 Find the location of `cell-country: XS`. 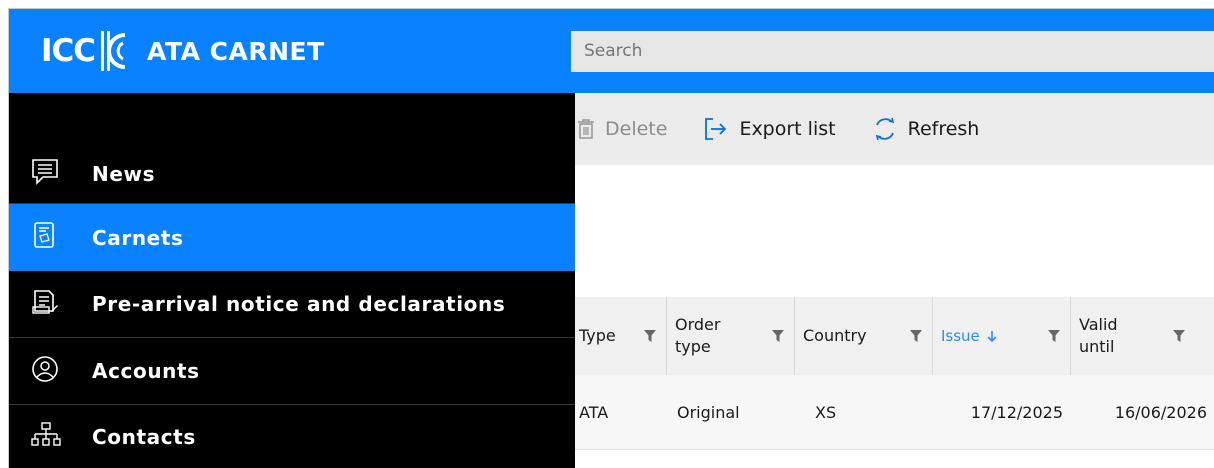

cell-country: XS is located at coordinates (826, 412).